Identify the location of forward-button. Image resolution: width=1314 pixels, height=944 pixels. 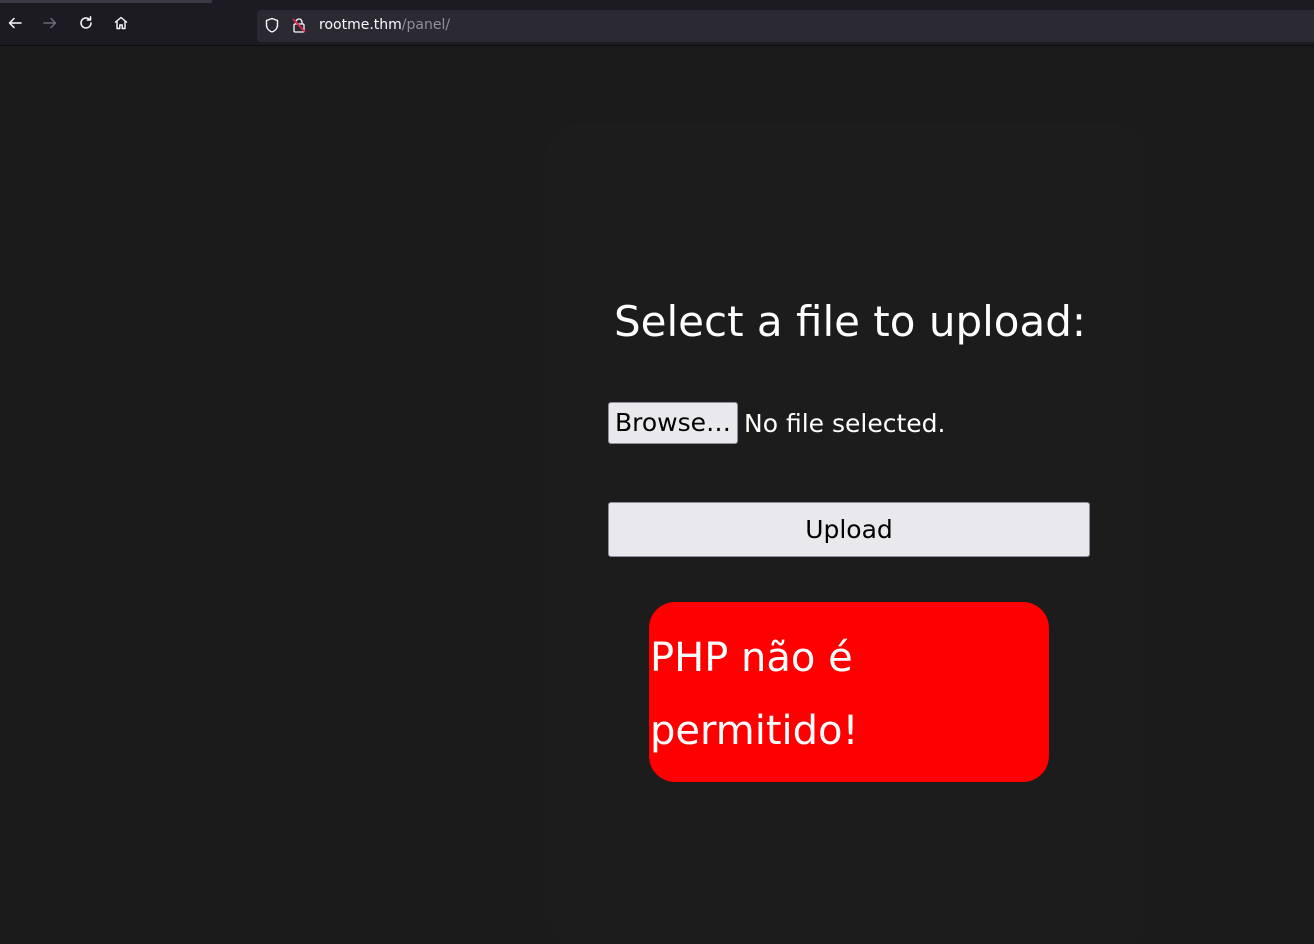
(50, 23).